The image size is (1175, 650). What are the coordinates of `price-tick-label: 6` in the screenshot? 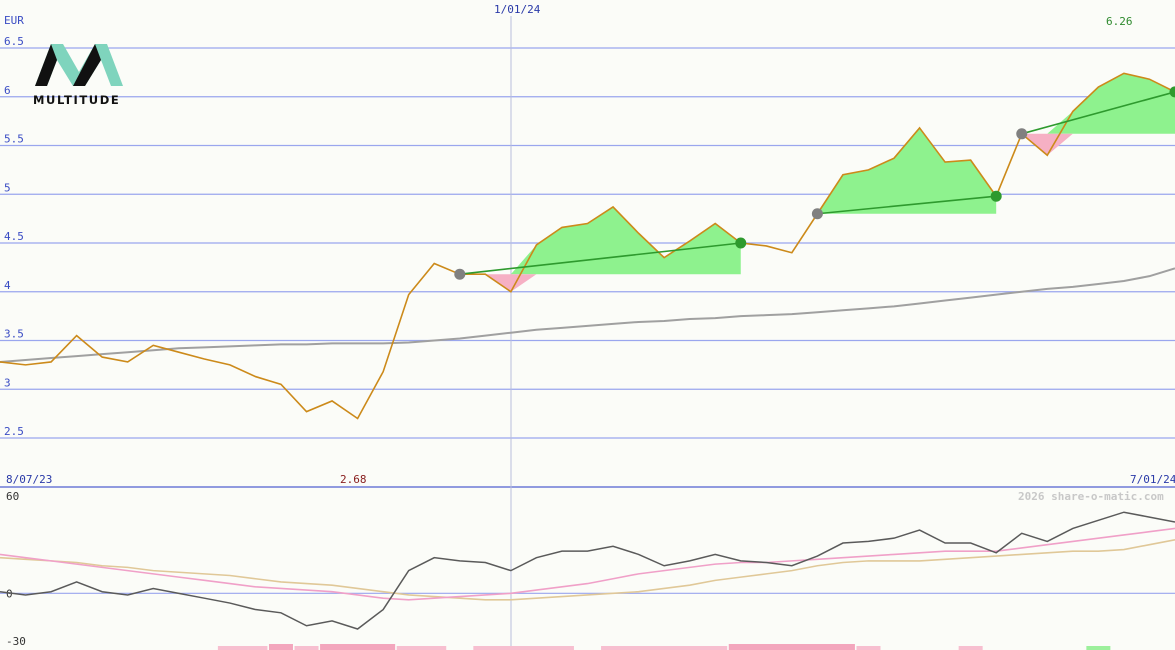 It's located at (7, 90).